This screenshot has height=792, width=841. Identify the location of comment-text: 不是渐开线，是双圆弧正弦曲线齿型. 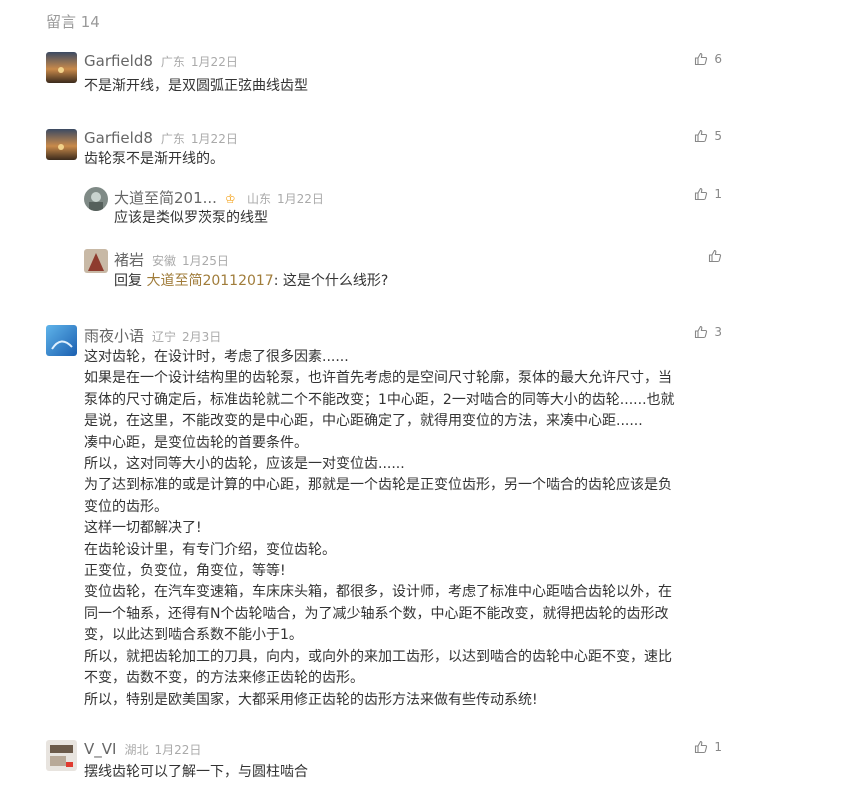
(196, 86).